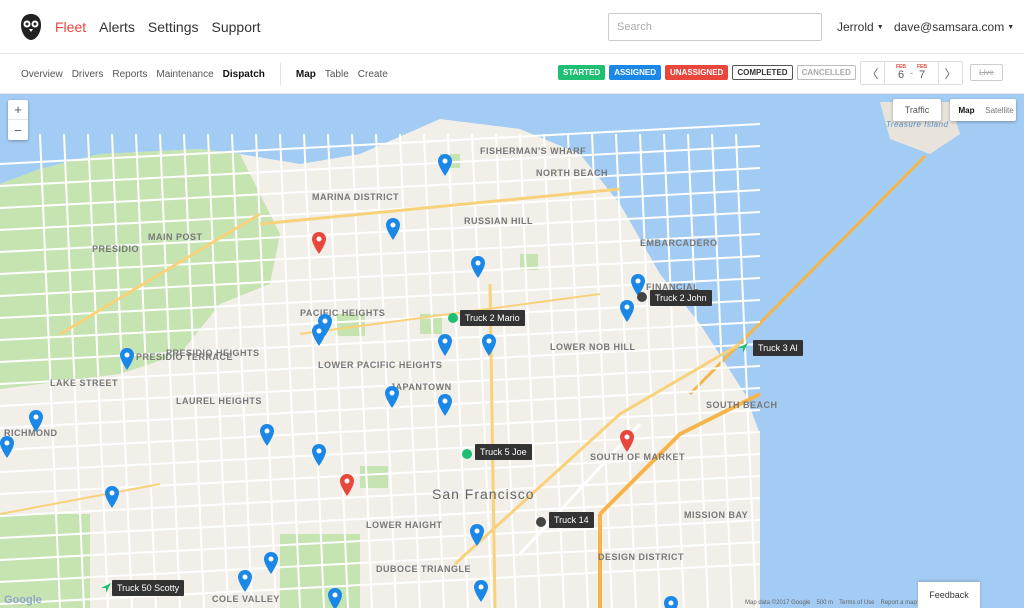  I want to click on chevron-left-icon: 〈, so click(872, 73).